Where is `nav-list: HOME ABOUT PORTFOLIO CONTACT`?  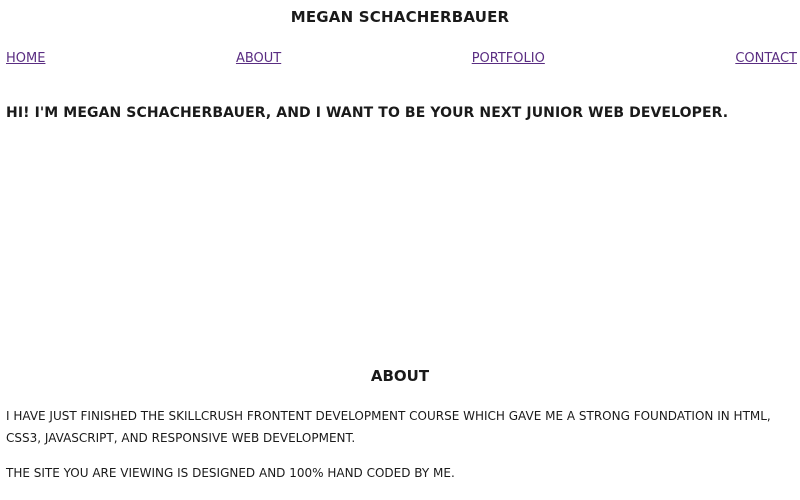 nav-list: HOME ABOUT PORTFOLIO CONTACT is located at coordinates (401, 57).